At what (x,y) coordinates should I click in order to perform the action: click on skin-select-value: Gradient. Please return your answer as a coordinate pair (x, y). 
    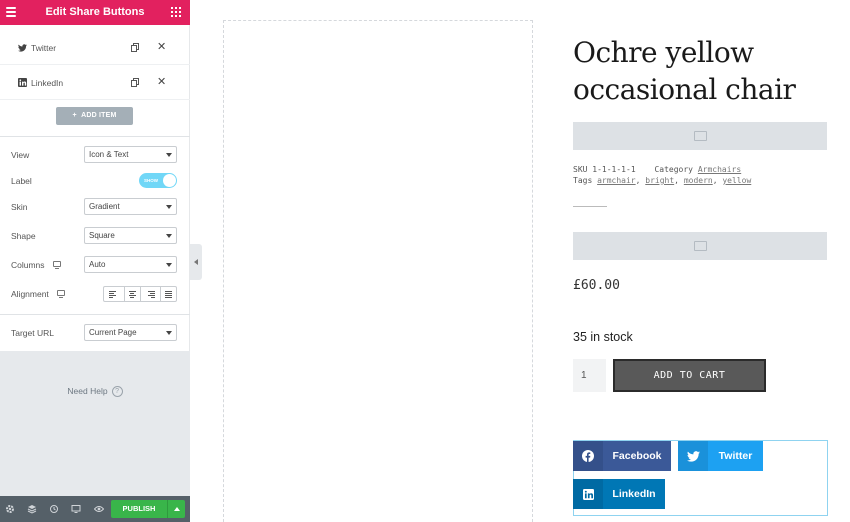
    Looking at the image, I should click on (104, 206).